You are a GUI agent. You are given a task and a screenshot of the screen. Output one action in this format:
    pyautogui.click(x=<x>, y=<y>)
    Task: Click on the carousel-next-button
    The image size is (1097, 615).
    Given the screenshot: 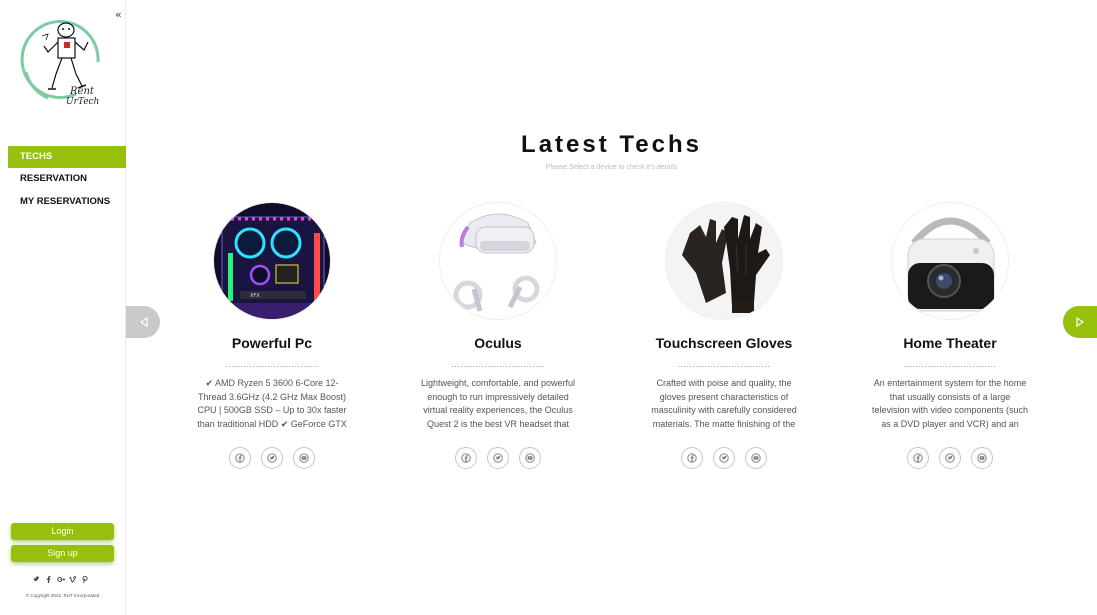 What is the action you would take?
    pyautogui.click(x=1080, y=322)
    